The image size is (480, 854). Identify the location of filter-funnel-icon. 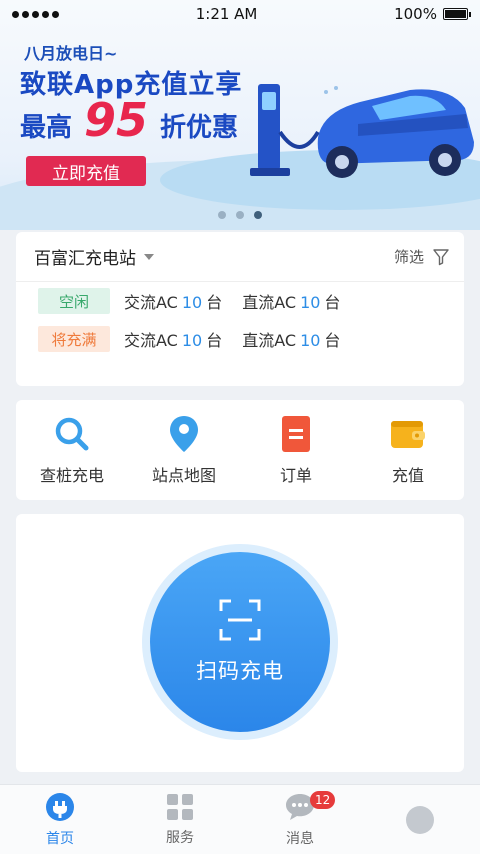
(441, 256).